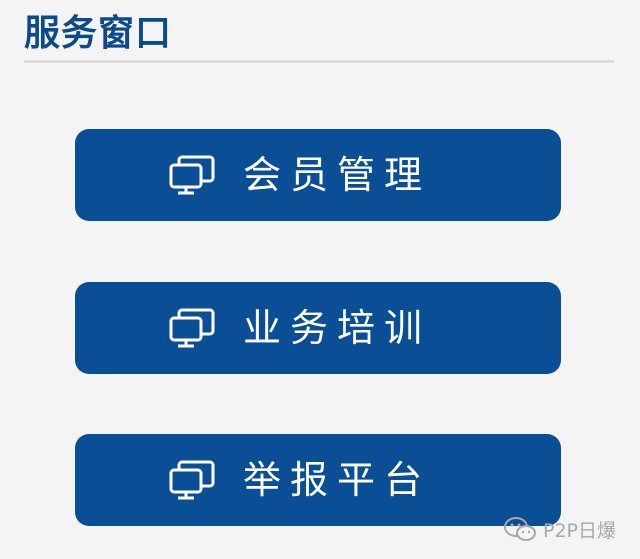 Image resolution: width=640 pixels, height=559 pixels. I want to click on button-label: 举报平台, so click(337, 480).